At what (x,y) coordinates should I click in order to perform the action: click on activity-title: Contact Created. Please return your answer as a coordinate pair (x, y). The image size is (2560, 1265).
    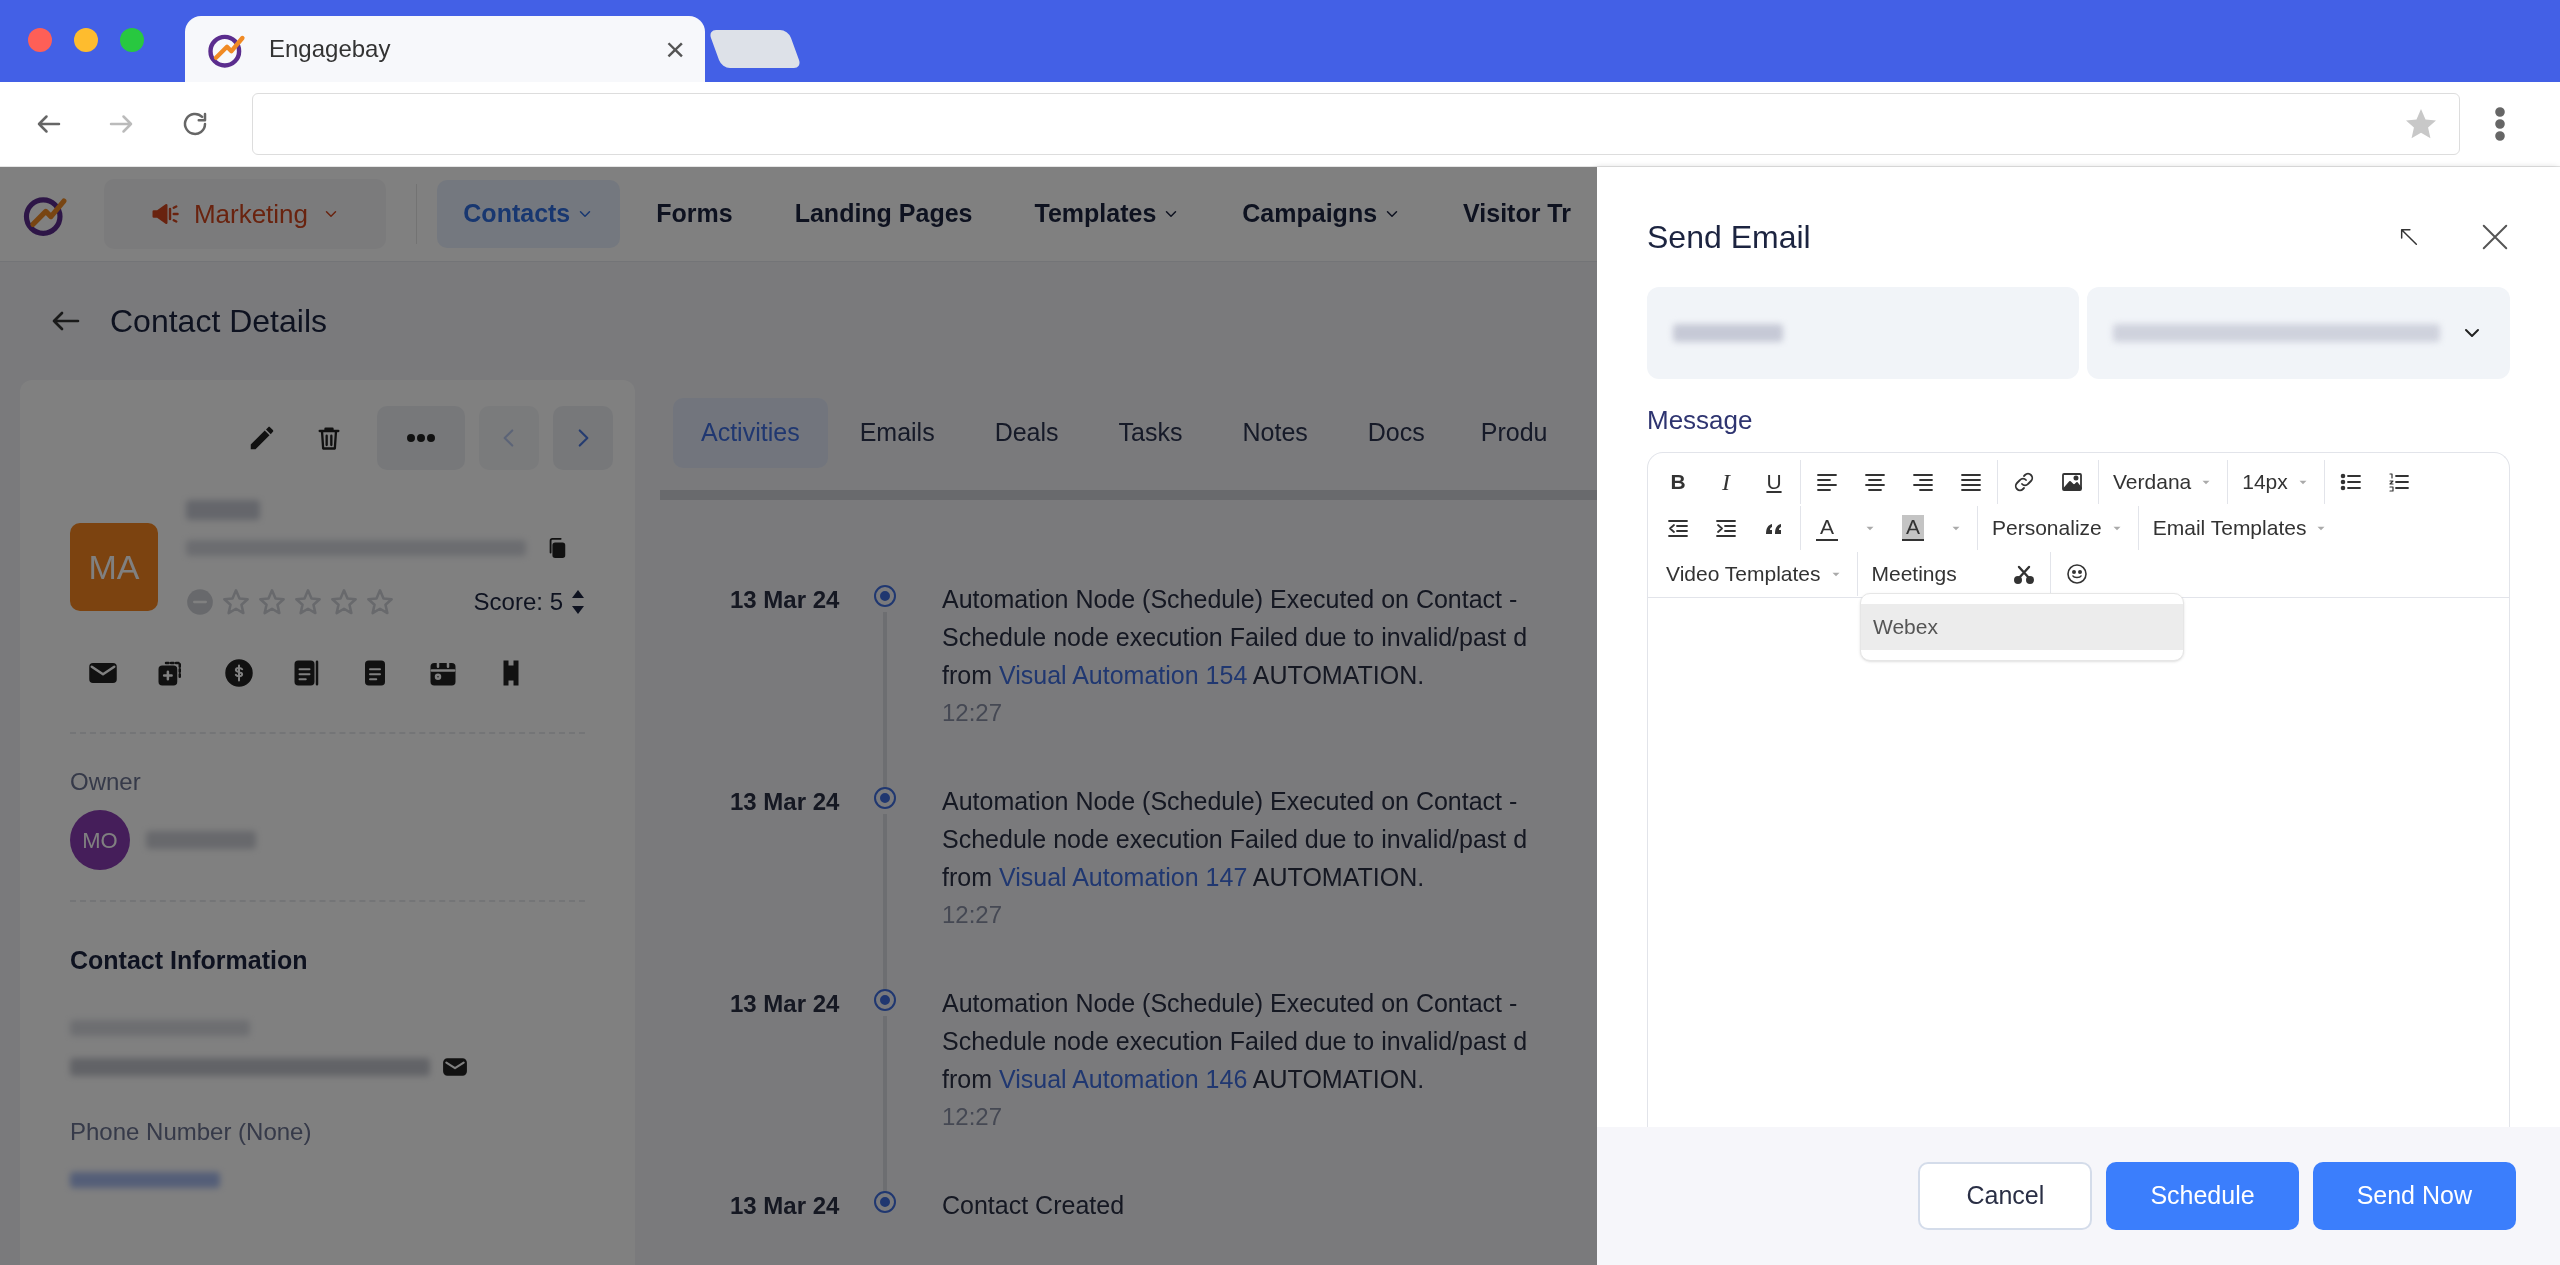
    Looking at the image, I should click on (1033, 1205).